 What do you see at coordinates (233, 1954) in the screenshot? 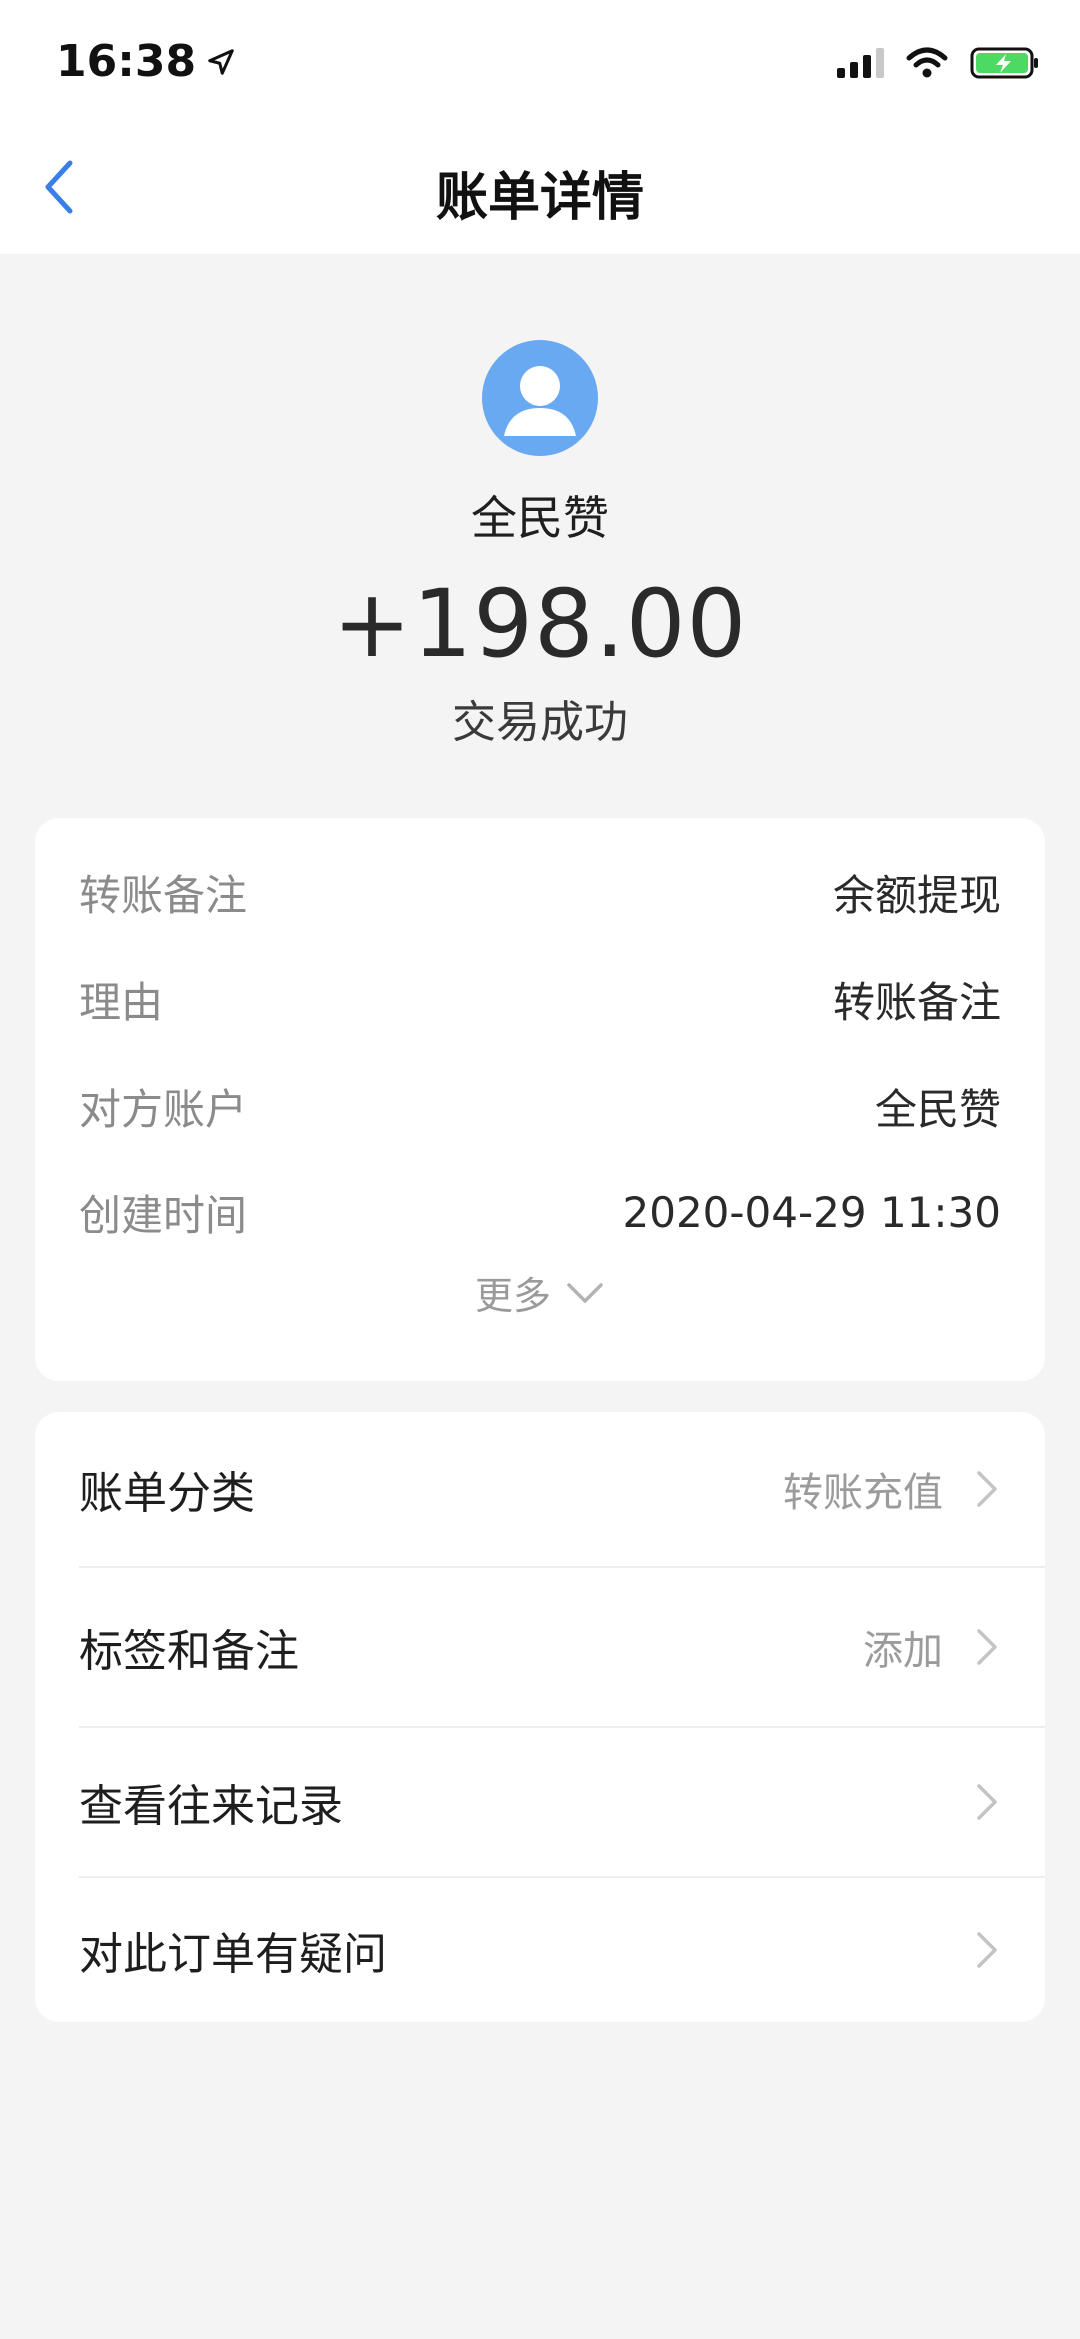
I see `menu-item-label: 对此订单有疑问` at bounding box center [233, 1954].